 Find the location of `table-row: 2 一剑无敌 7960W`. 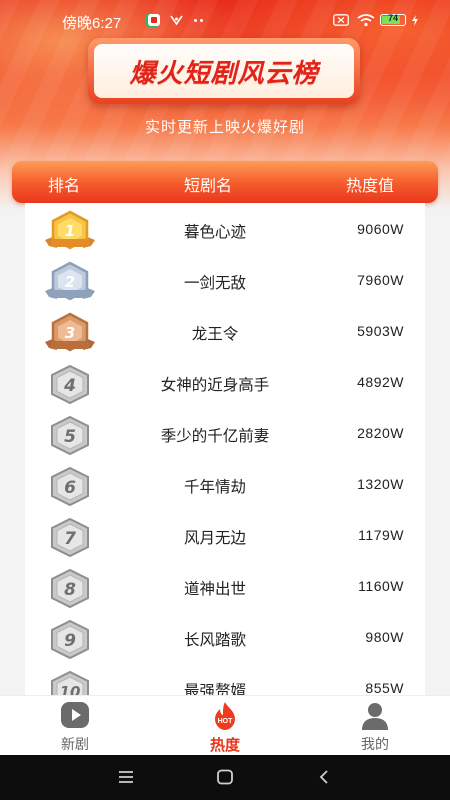

table-row: 2 一剑无敌 7960W is located at coordinates (225, 279).